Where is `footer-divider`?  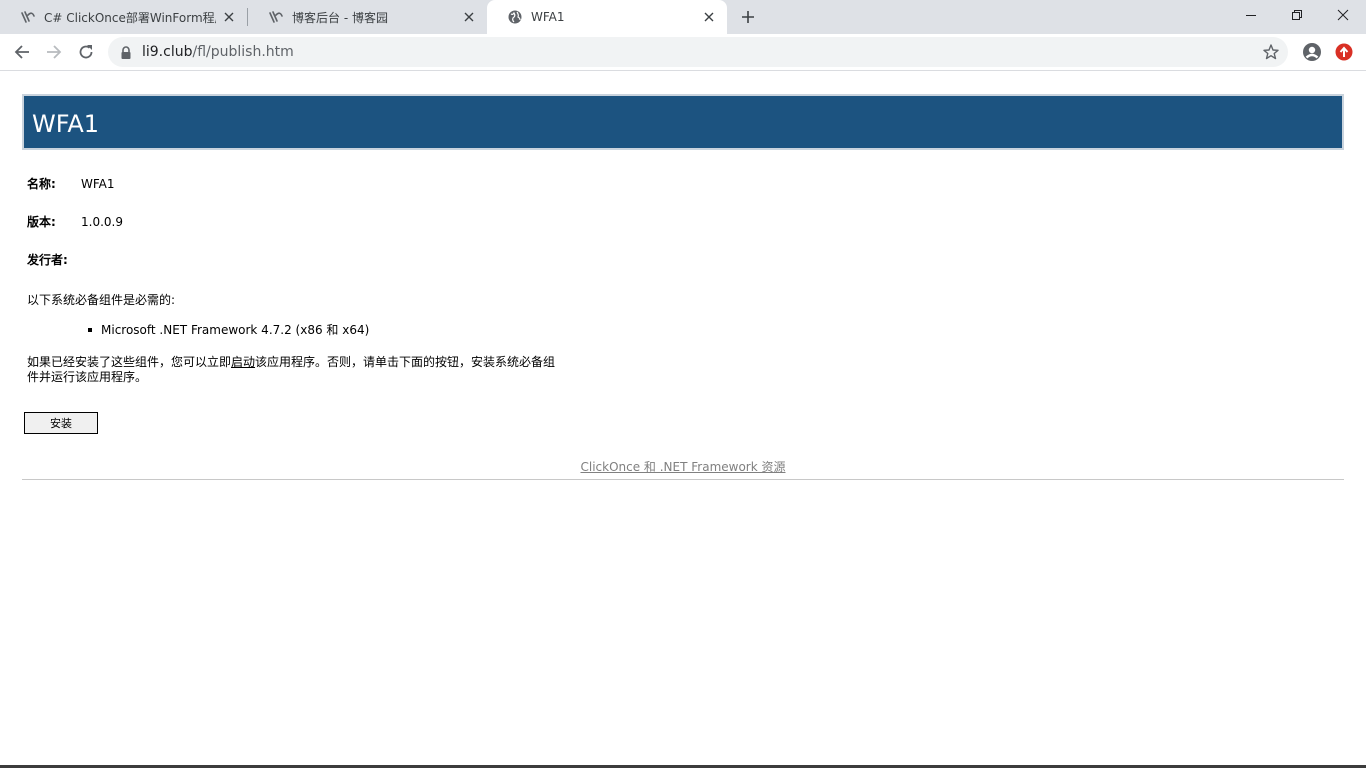
footer-divider is located at coordinates (683, 479).